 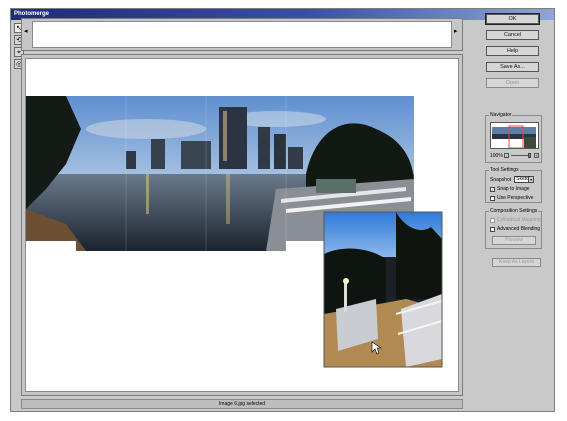 What do you see at coordinates (529, 155) in the screenshot?
I see `zoom-slider-handle` at bounding box center [529, 155].